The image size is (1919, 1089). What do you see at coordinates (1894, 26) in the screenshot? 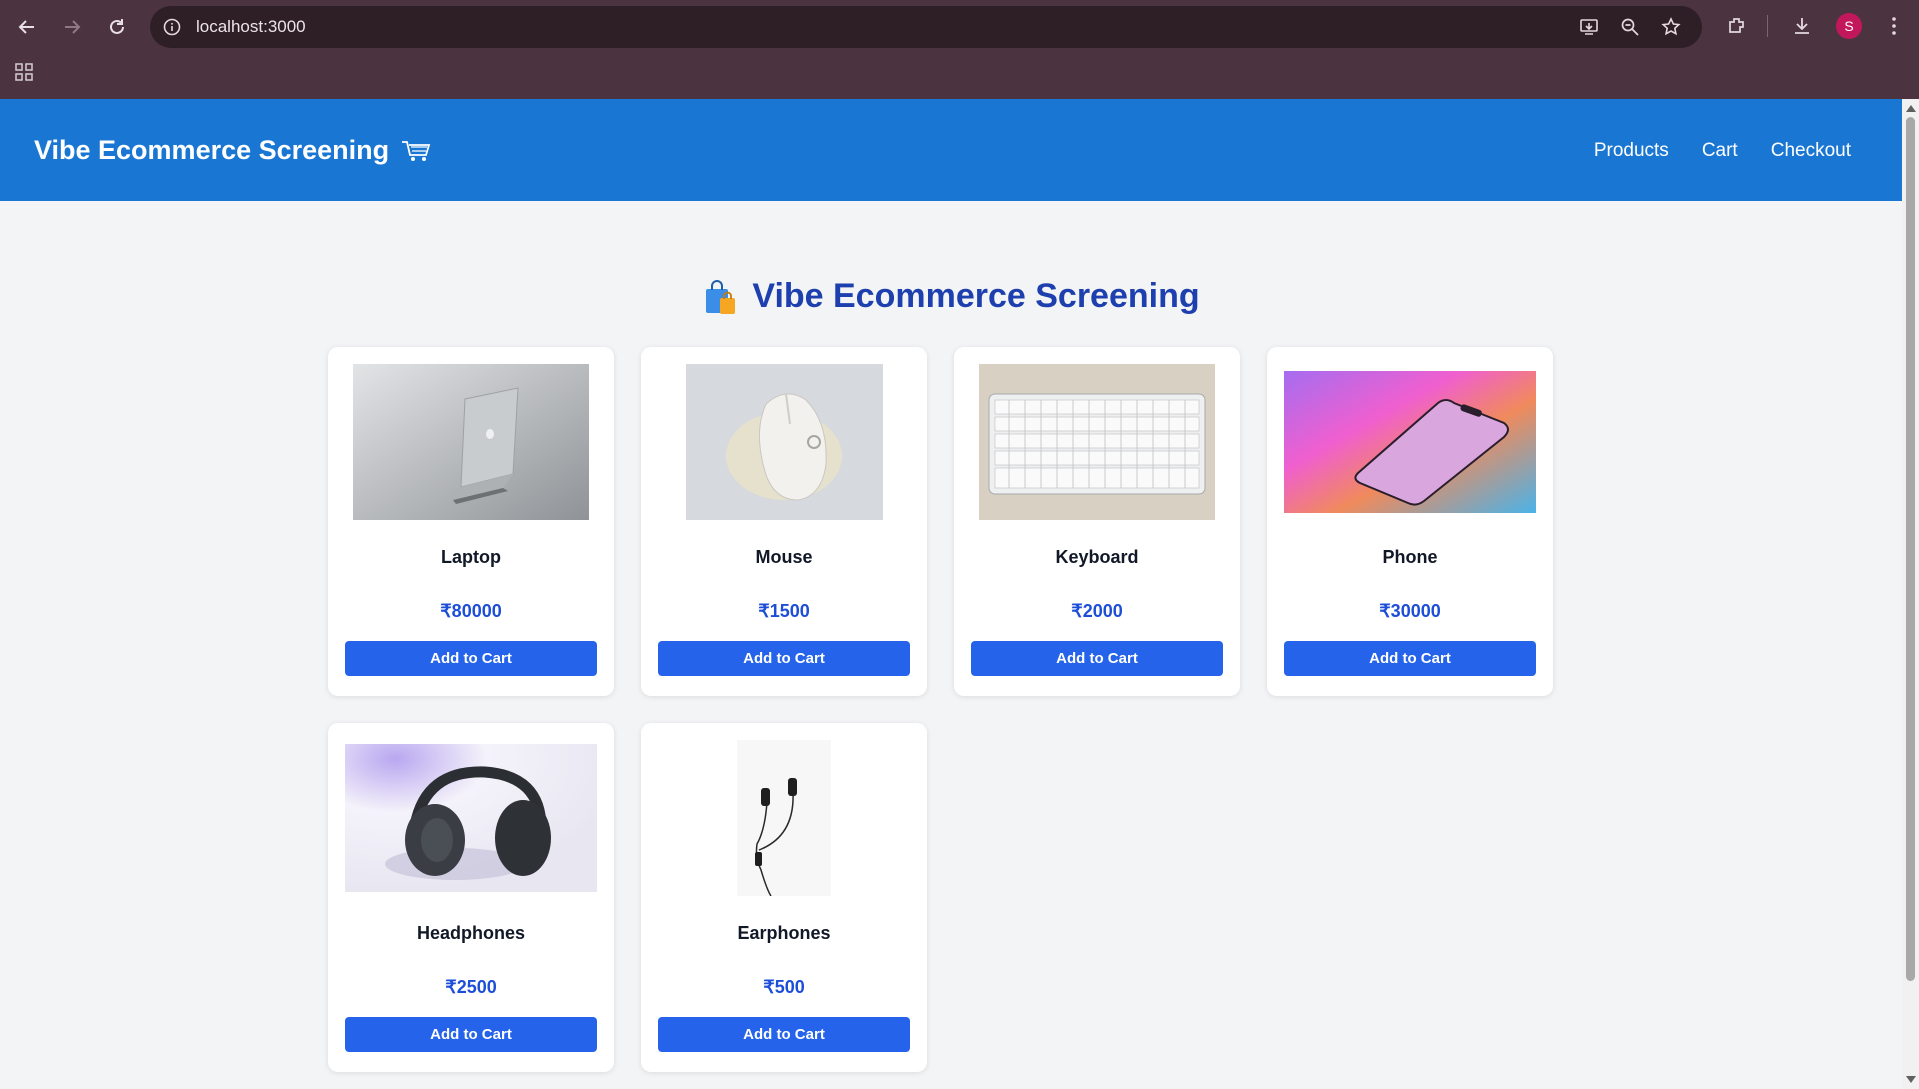
I see `browser-menu-icon` at bounding box center [1894, 26].